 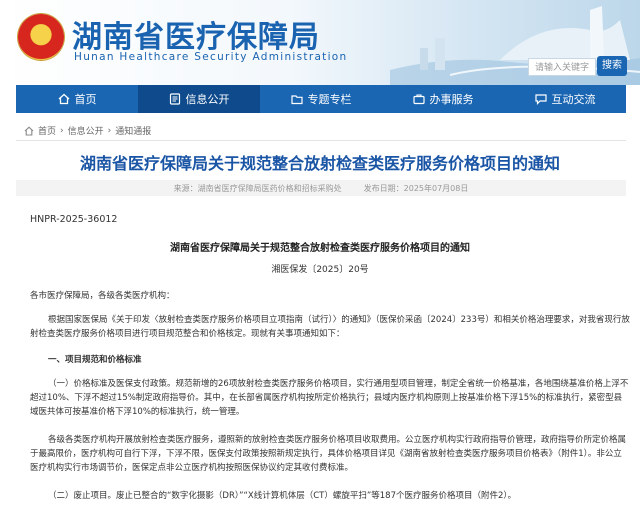 What do you see at coordinates (319, 163) in the screenshot?
I see `article-title: 湖南省医疗保障局关于规范整合放射检查类医疗服务价格项目的通知` at bounding box center [319, 163].